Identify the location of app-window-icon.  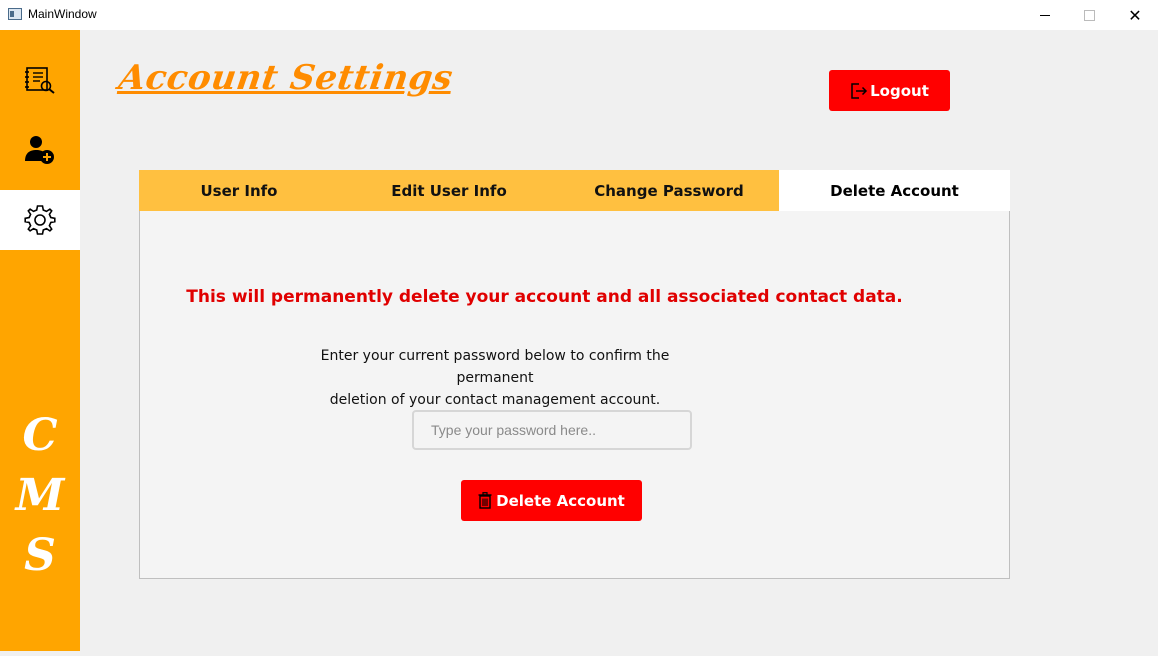
(15, 14).